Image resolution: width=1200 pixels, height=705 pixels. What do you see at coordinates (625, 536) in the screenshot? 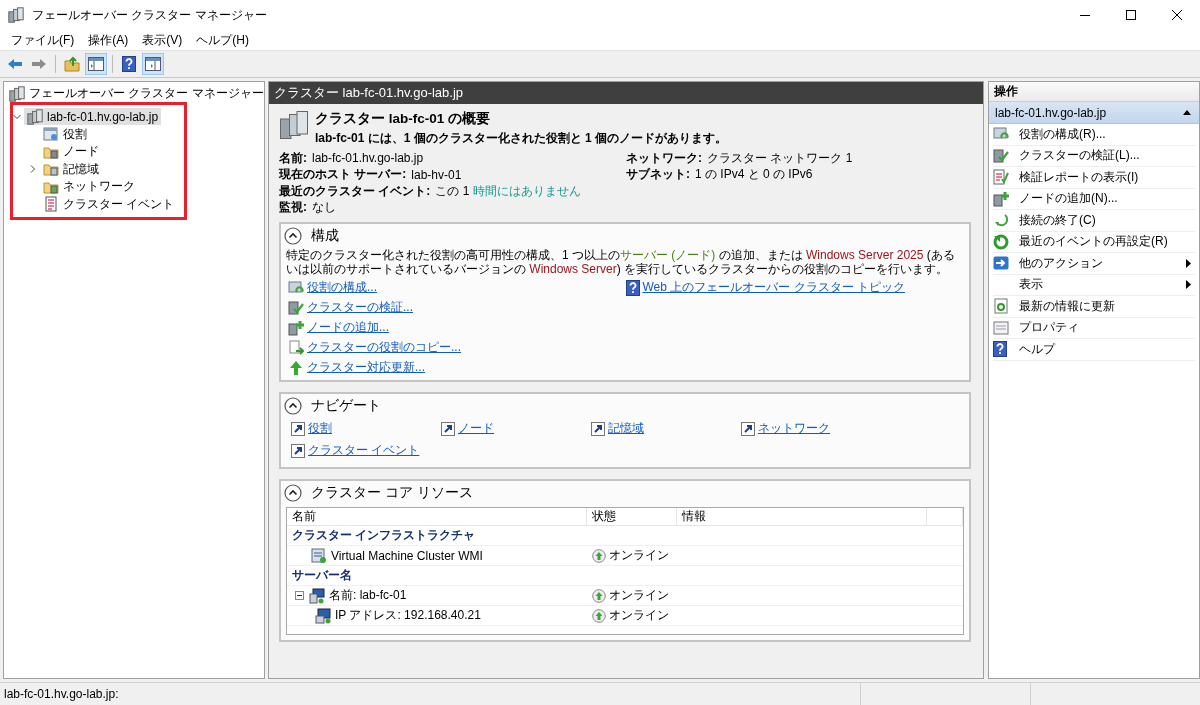
I see `group-header: クラスター インフラストラクチャ` at bounding box center [625, 536].